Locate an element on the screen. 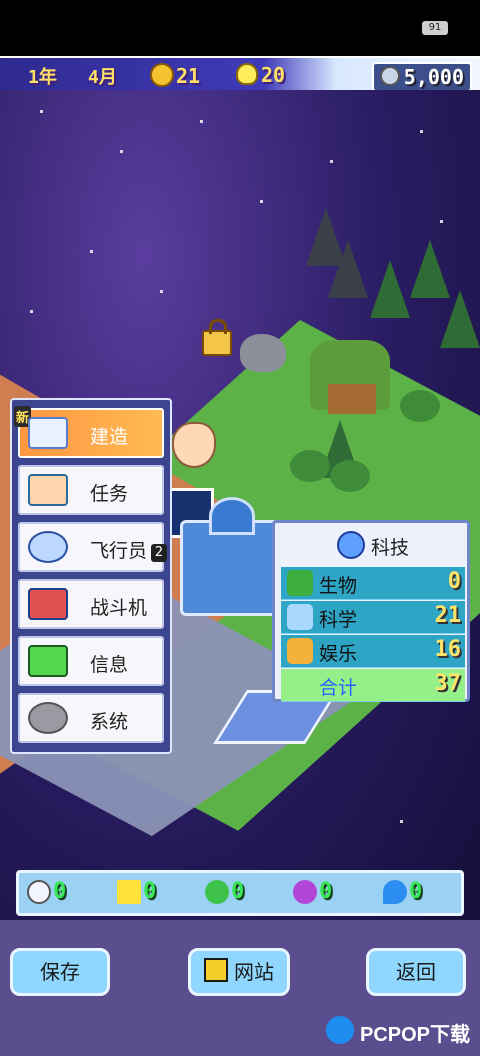  tech-row-total: 合计 37 is located at coordinates (373, 685).